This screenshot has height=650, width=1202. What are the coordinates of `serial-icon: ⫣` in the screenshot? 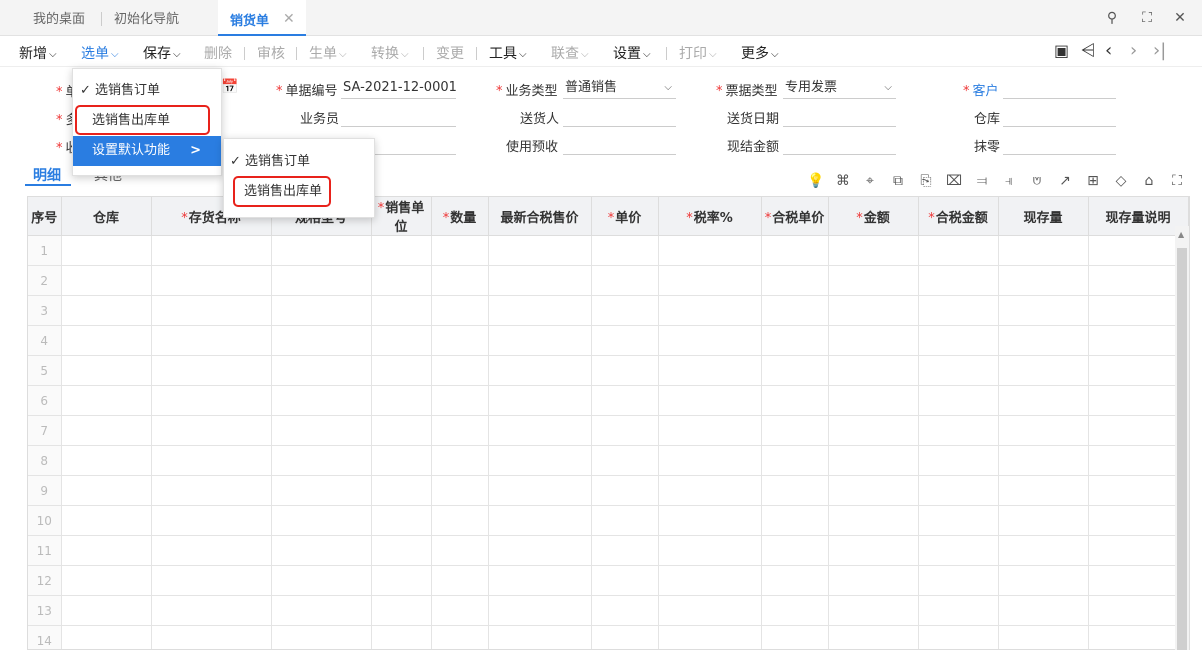 It's located at (1009, 181).